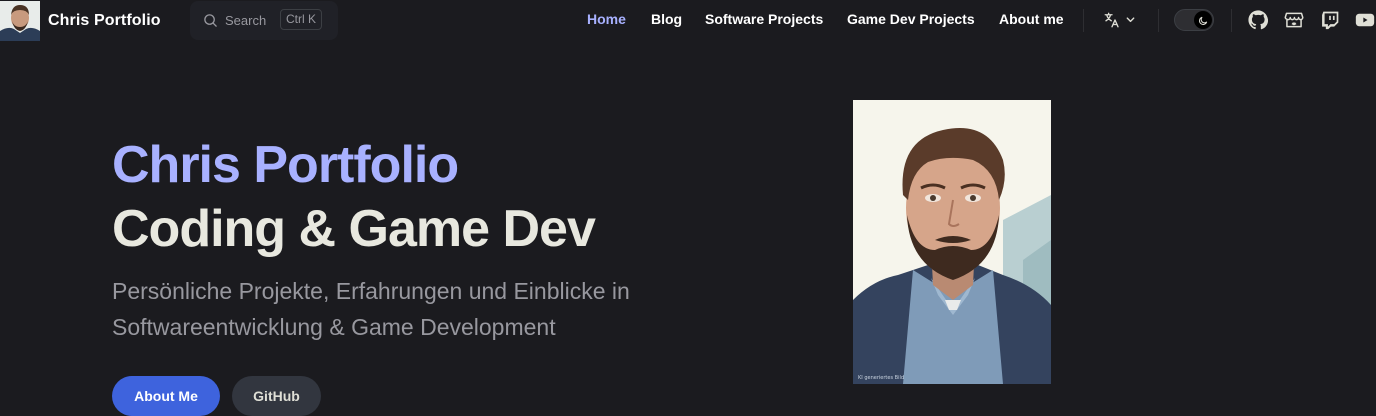 The width and height of the screenshot is (1376, 416). I want to click on brand-link: Chris Portfolio, so click(80, 20).